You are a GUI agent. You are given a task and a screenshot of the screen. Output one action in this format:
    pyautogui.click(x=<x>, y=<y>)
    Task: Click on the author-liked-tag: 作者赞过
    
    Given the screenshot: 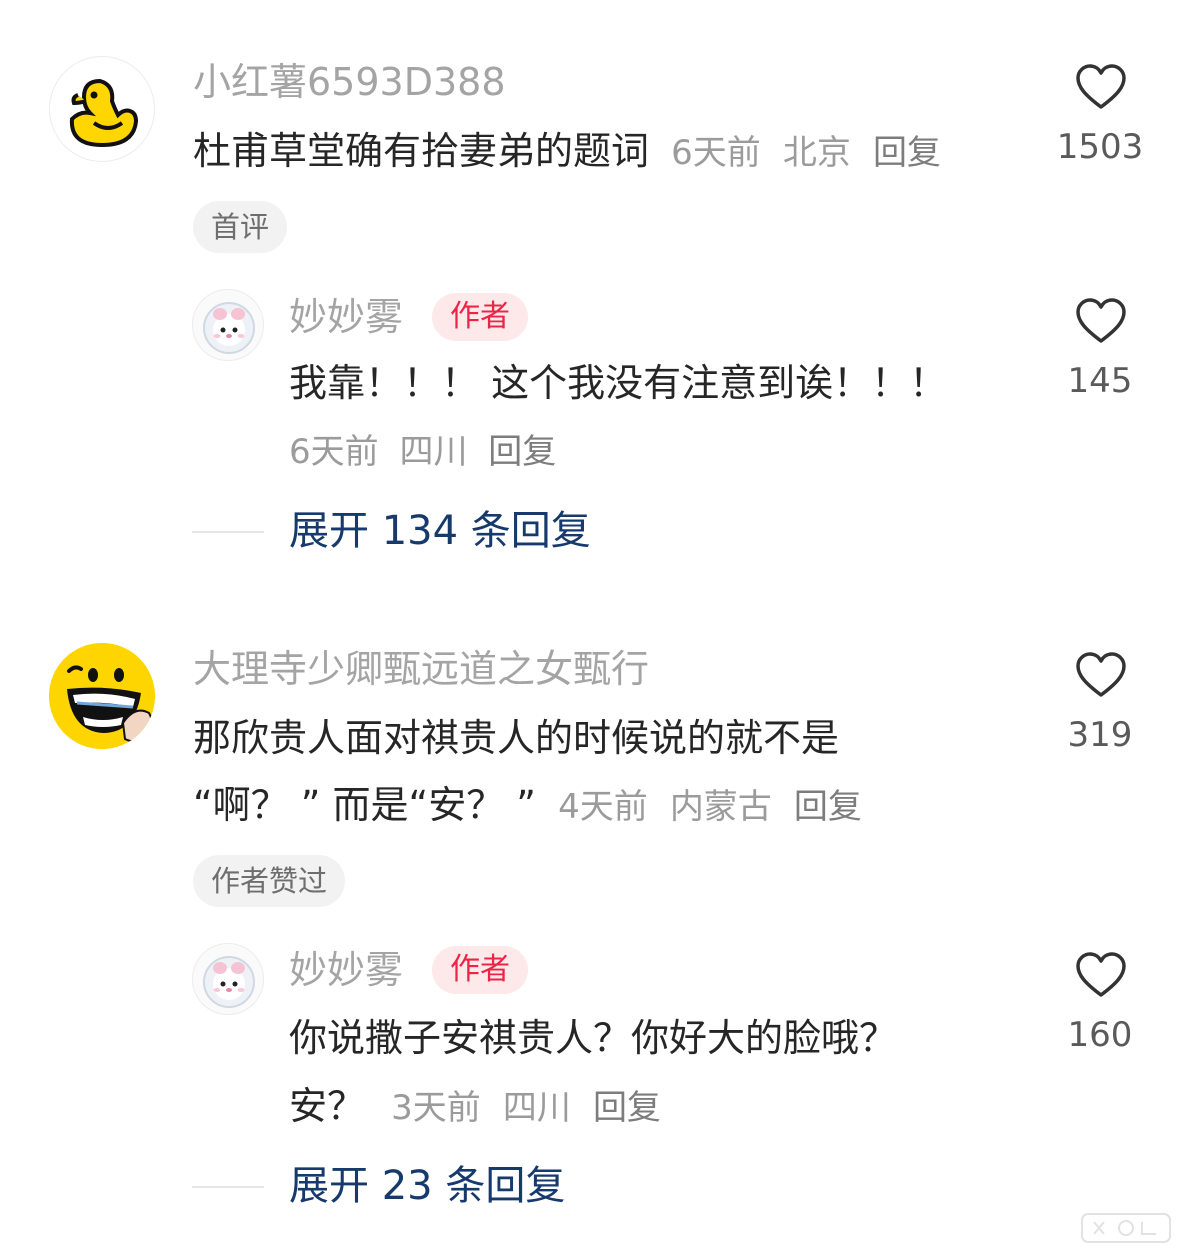 What is the action you would take?
    pyautogui.click(x=269, y=881)
    